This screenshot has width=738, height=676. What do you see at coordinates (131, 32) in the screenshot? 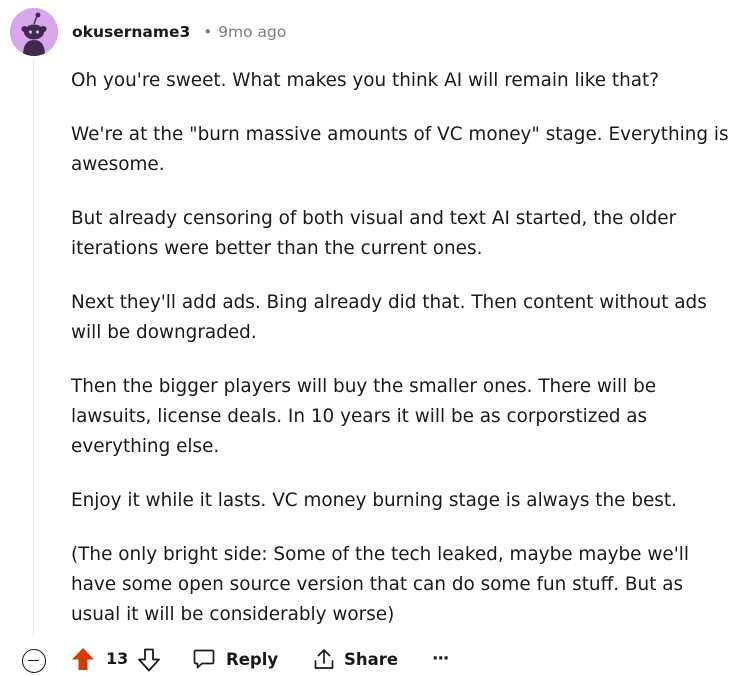
I see `author-username: okusername3` at bounding box center [131, 32].